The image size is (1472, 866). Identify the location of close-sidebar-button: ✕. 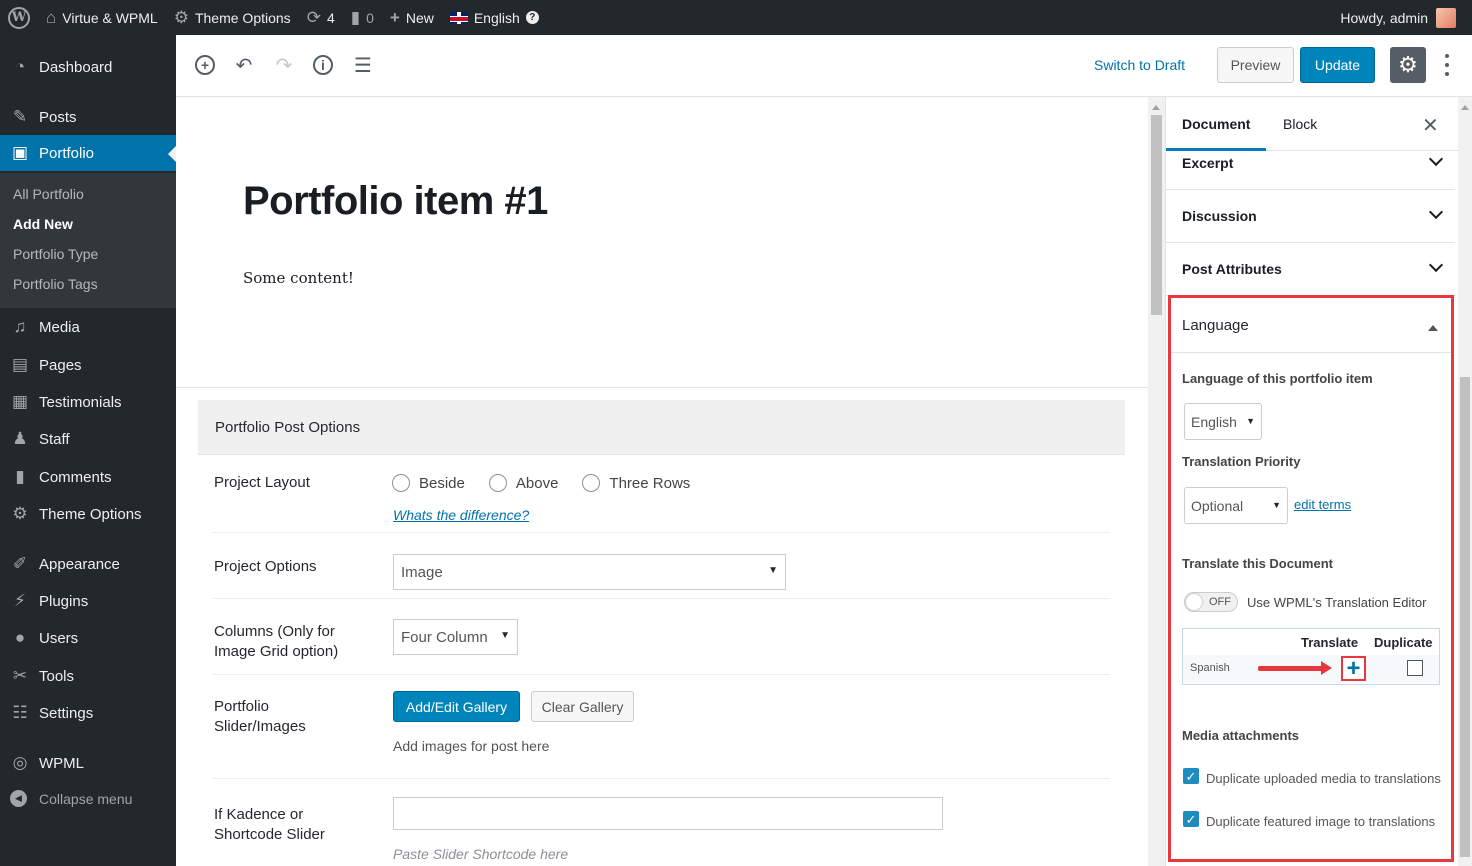
(1430, 125).